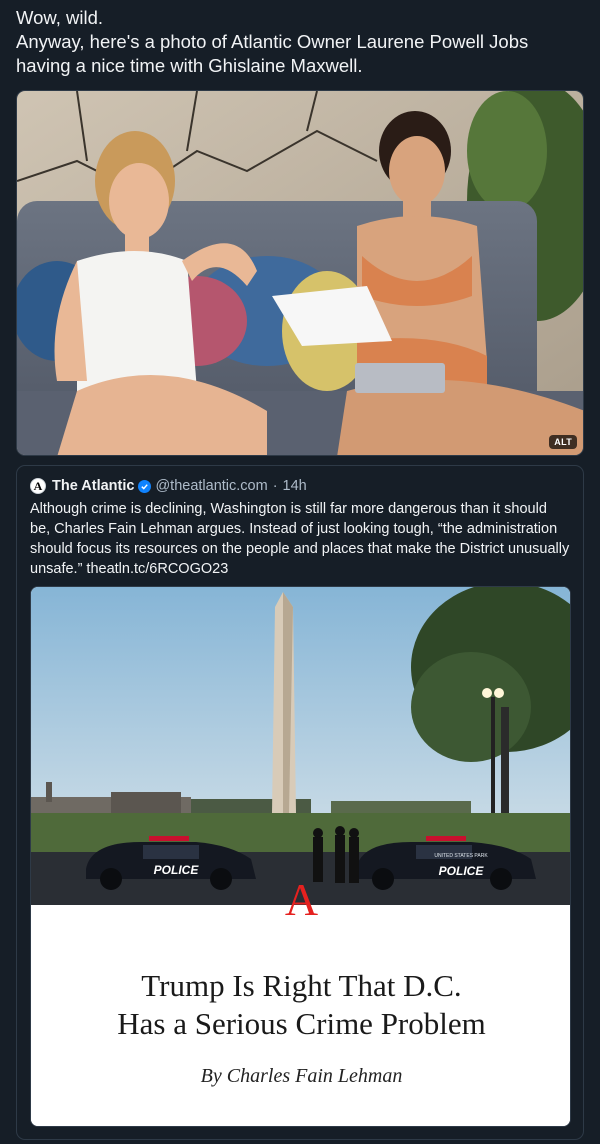 This screenshot has height=1144, width=600. What do you see at coordinates (301, 1076) in the screenshot?
I see `card-byline: By Charles Fain Lehman` at bounding box center [301, 1076].